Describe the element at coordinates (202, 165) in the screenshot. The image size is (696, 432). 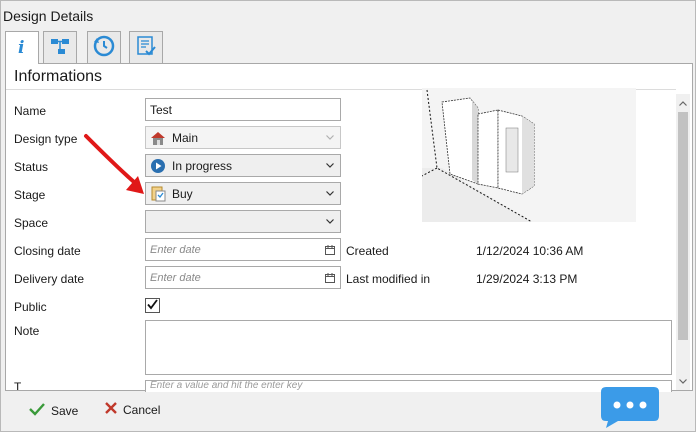
I see `status-value: In progress` at that location.